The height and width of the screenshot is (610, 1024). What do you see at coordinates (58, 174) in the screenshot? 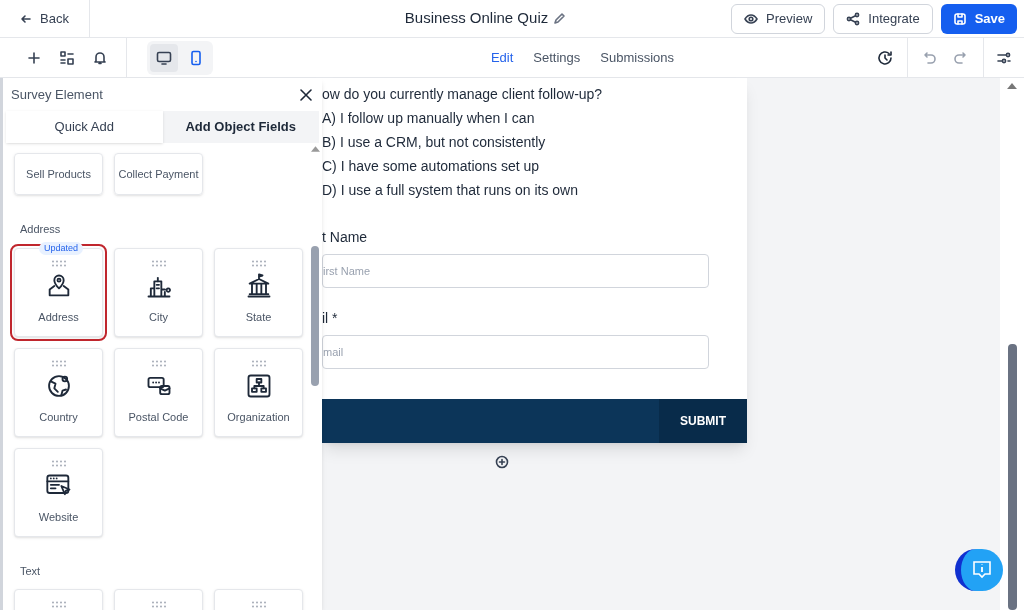
I see `element-card: Sell Products` at bounding box center [58, 174].